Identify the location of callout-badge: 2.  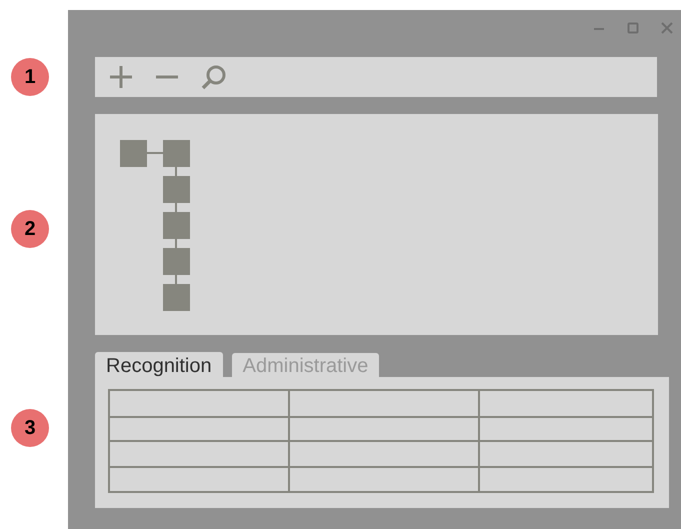
(30, 229).